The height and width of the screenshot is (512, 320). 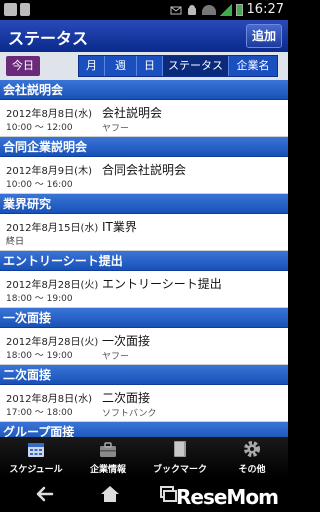 What do you see at coordinates (15, 242) in the screenshot?
I see `item-time: 終日` at bounding box center [15, 242].